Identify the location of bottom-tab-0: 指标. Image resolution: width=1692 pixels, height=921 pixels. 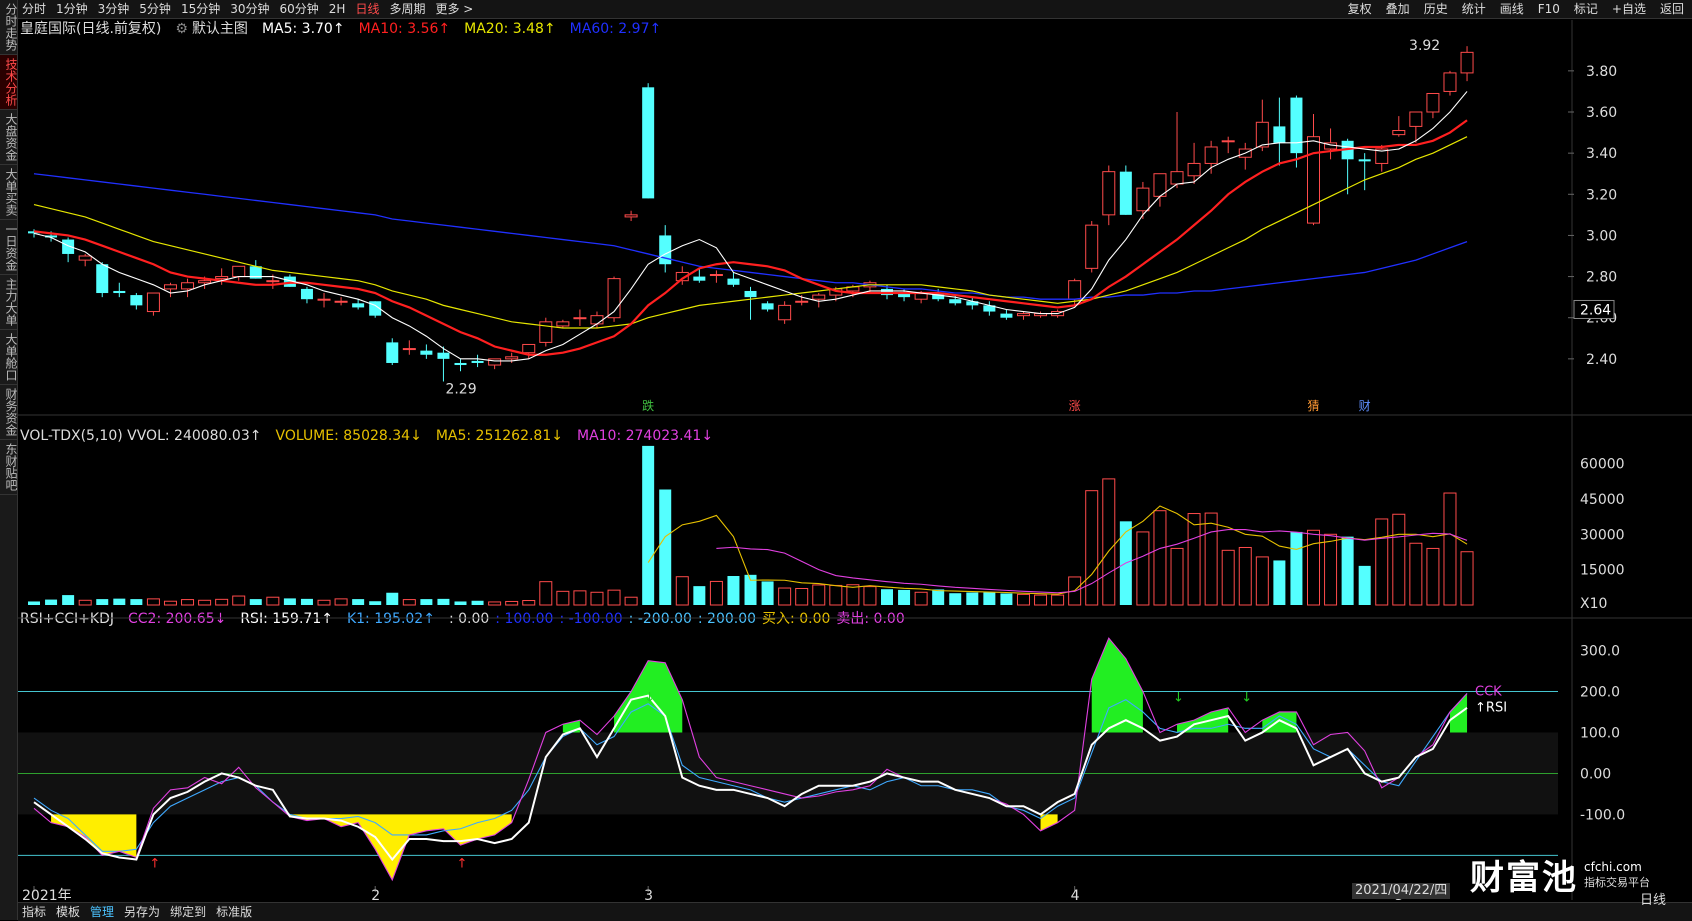
(34, 912).